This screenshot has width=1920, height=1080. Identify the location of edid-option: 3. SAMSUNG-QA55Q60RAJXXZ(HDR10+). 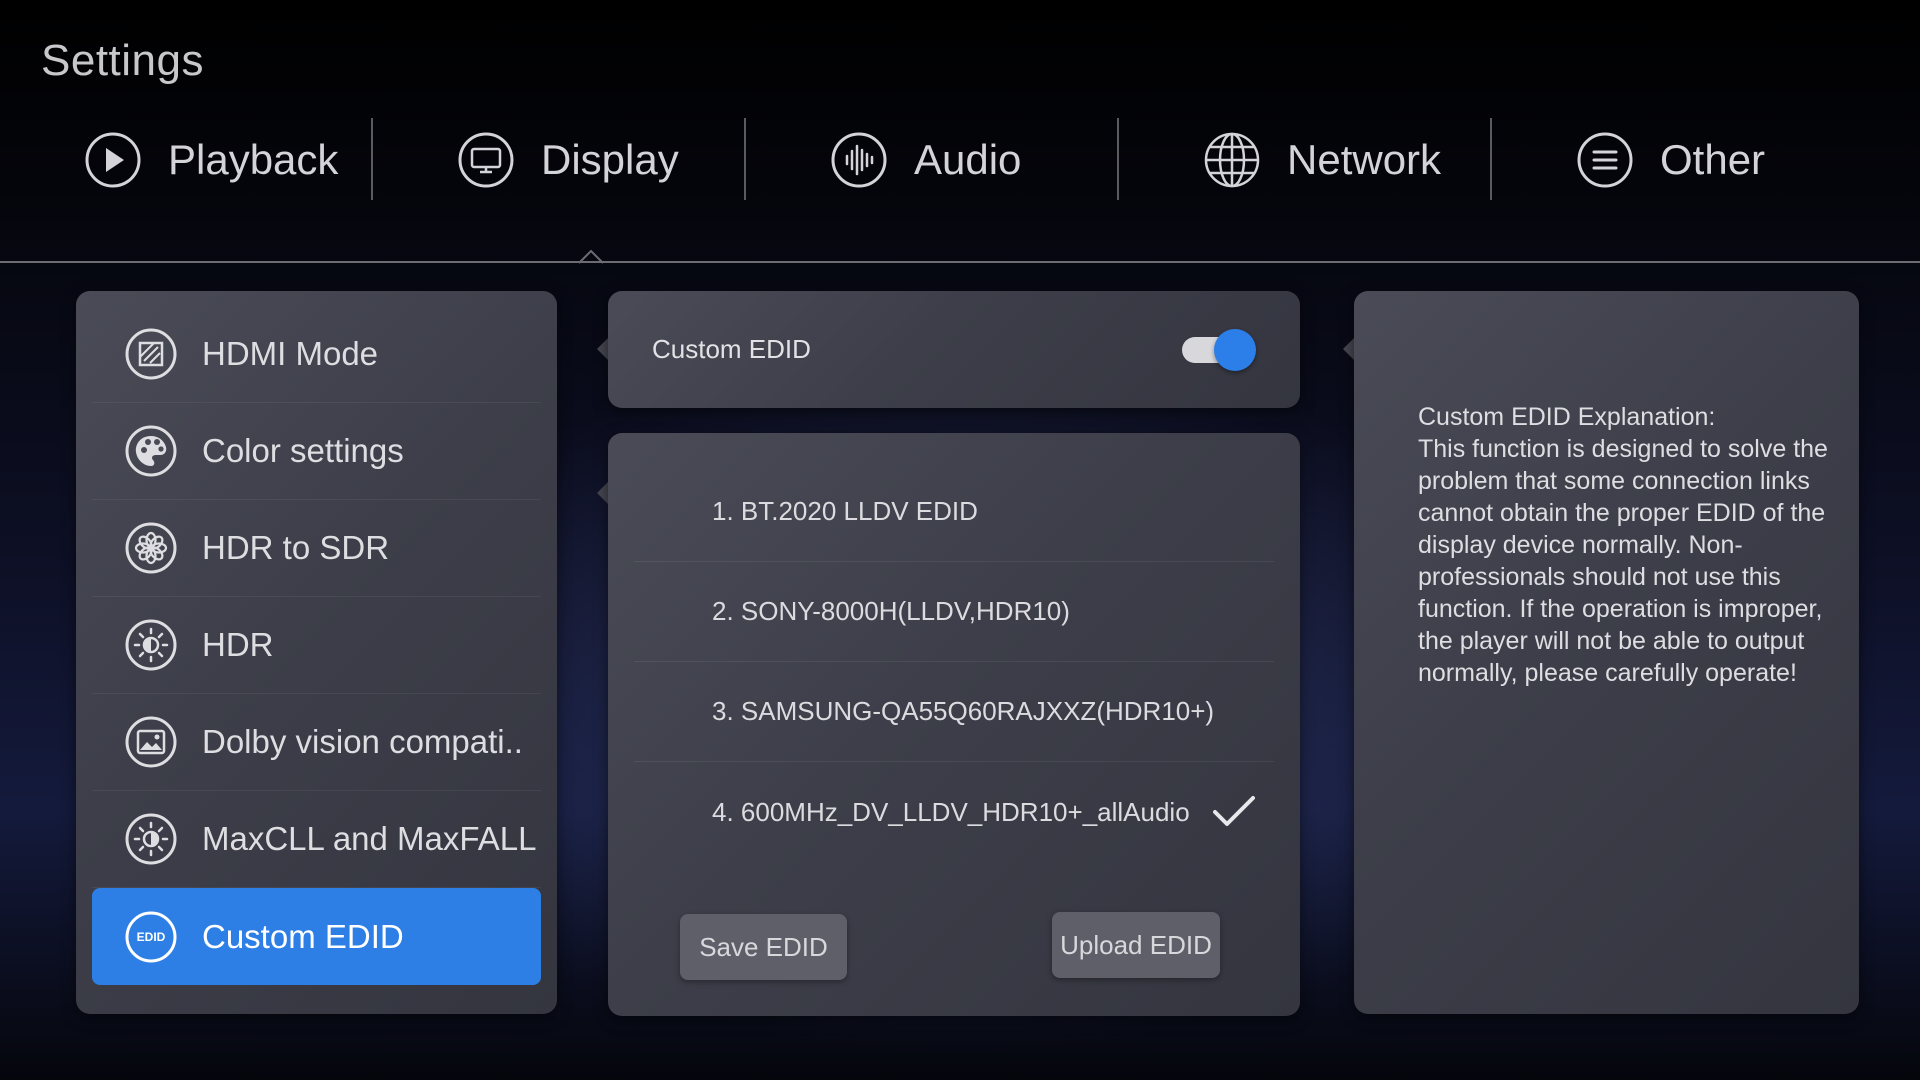
(954, 712).